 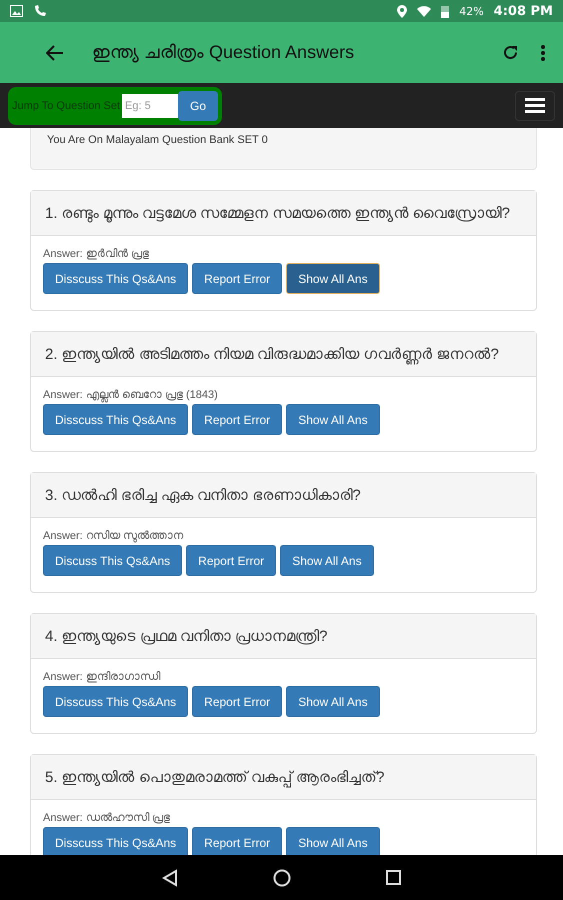 I want to click on set-info: You Are On Malayalam Question Bank SET 0, so click(x=157, y=140).